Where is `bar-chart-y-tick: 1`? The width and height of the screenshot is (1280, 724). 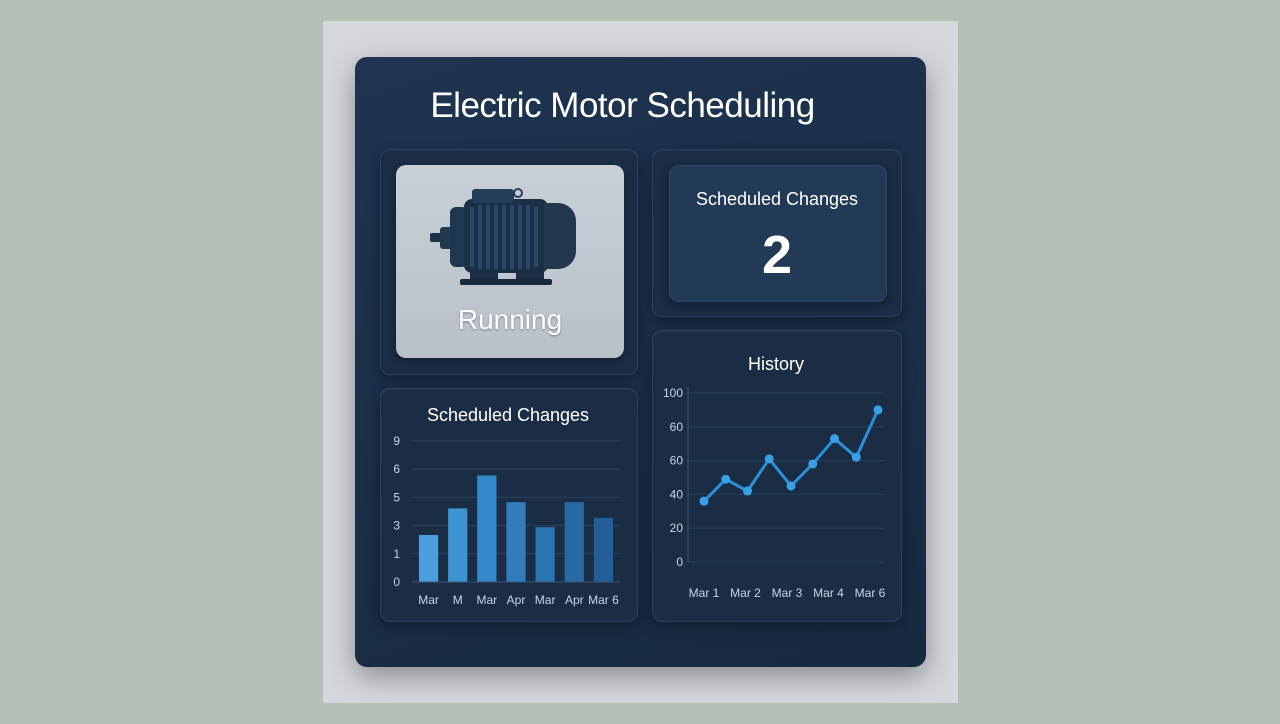
bar-chart-y-tick: 1 is located at coordinates (396, 554).